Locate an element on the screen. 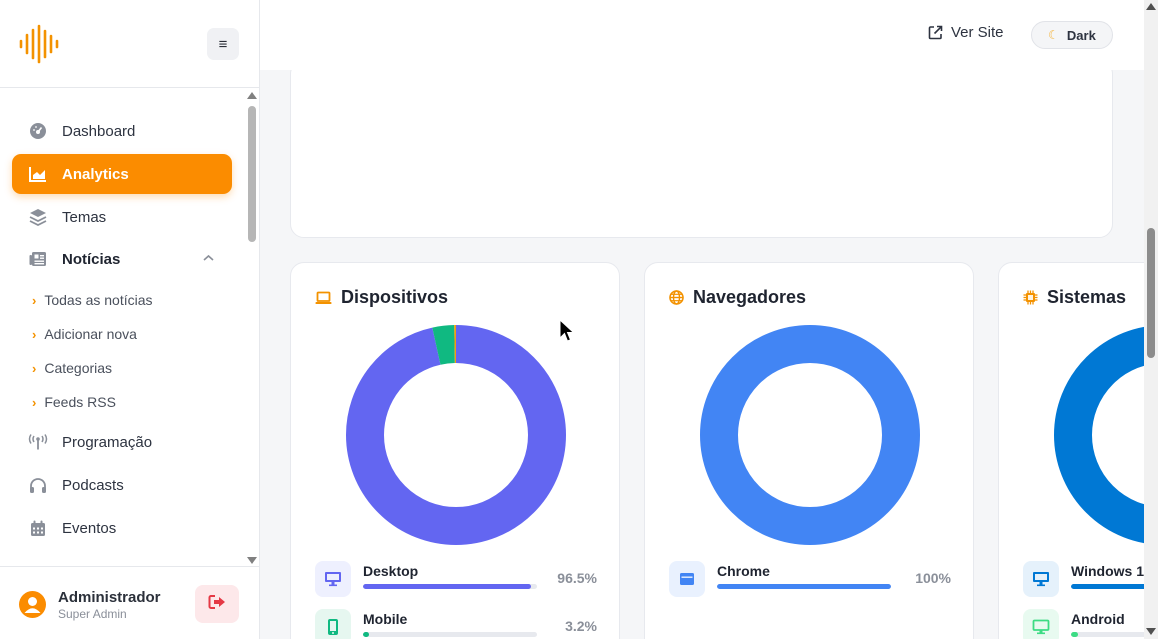  sign-out-icon is located at coordinates (217, 604).